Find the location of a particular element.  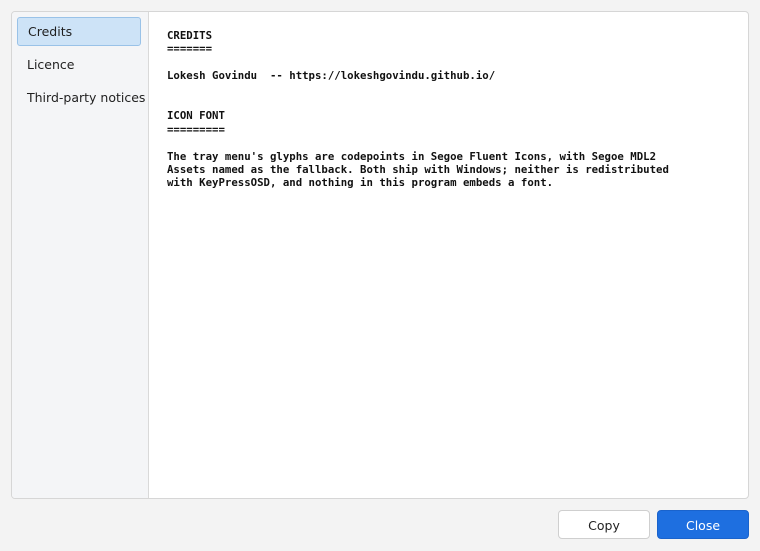

sidebar-item-credits: Credits is located at coordinates (79, 31).